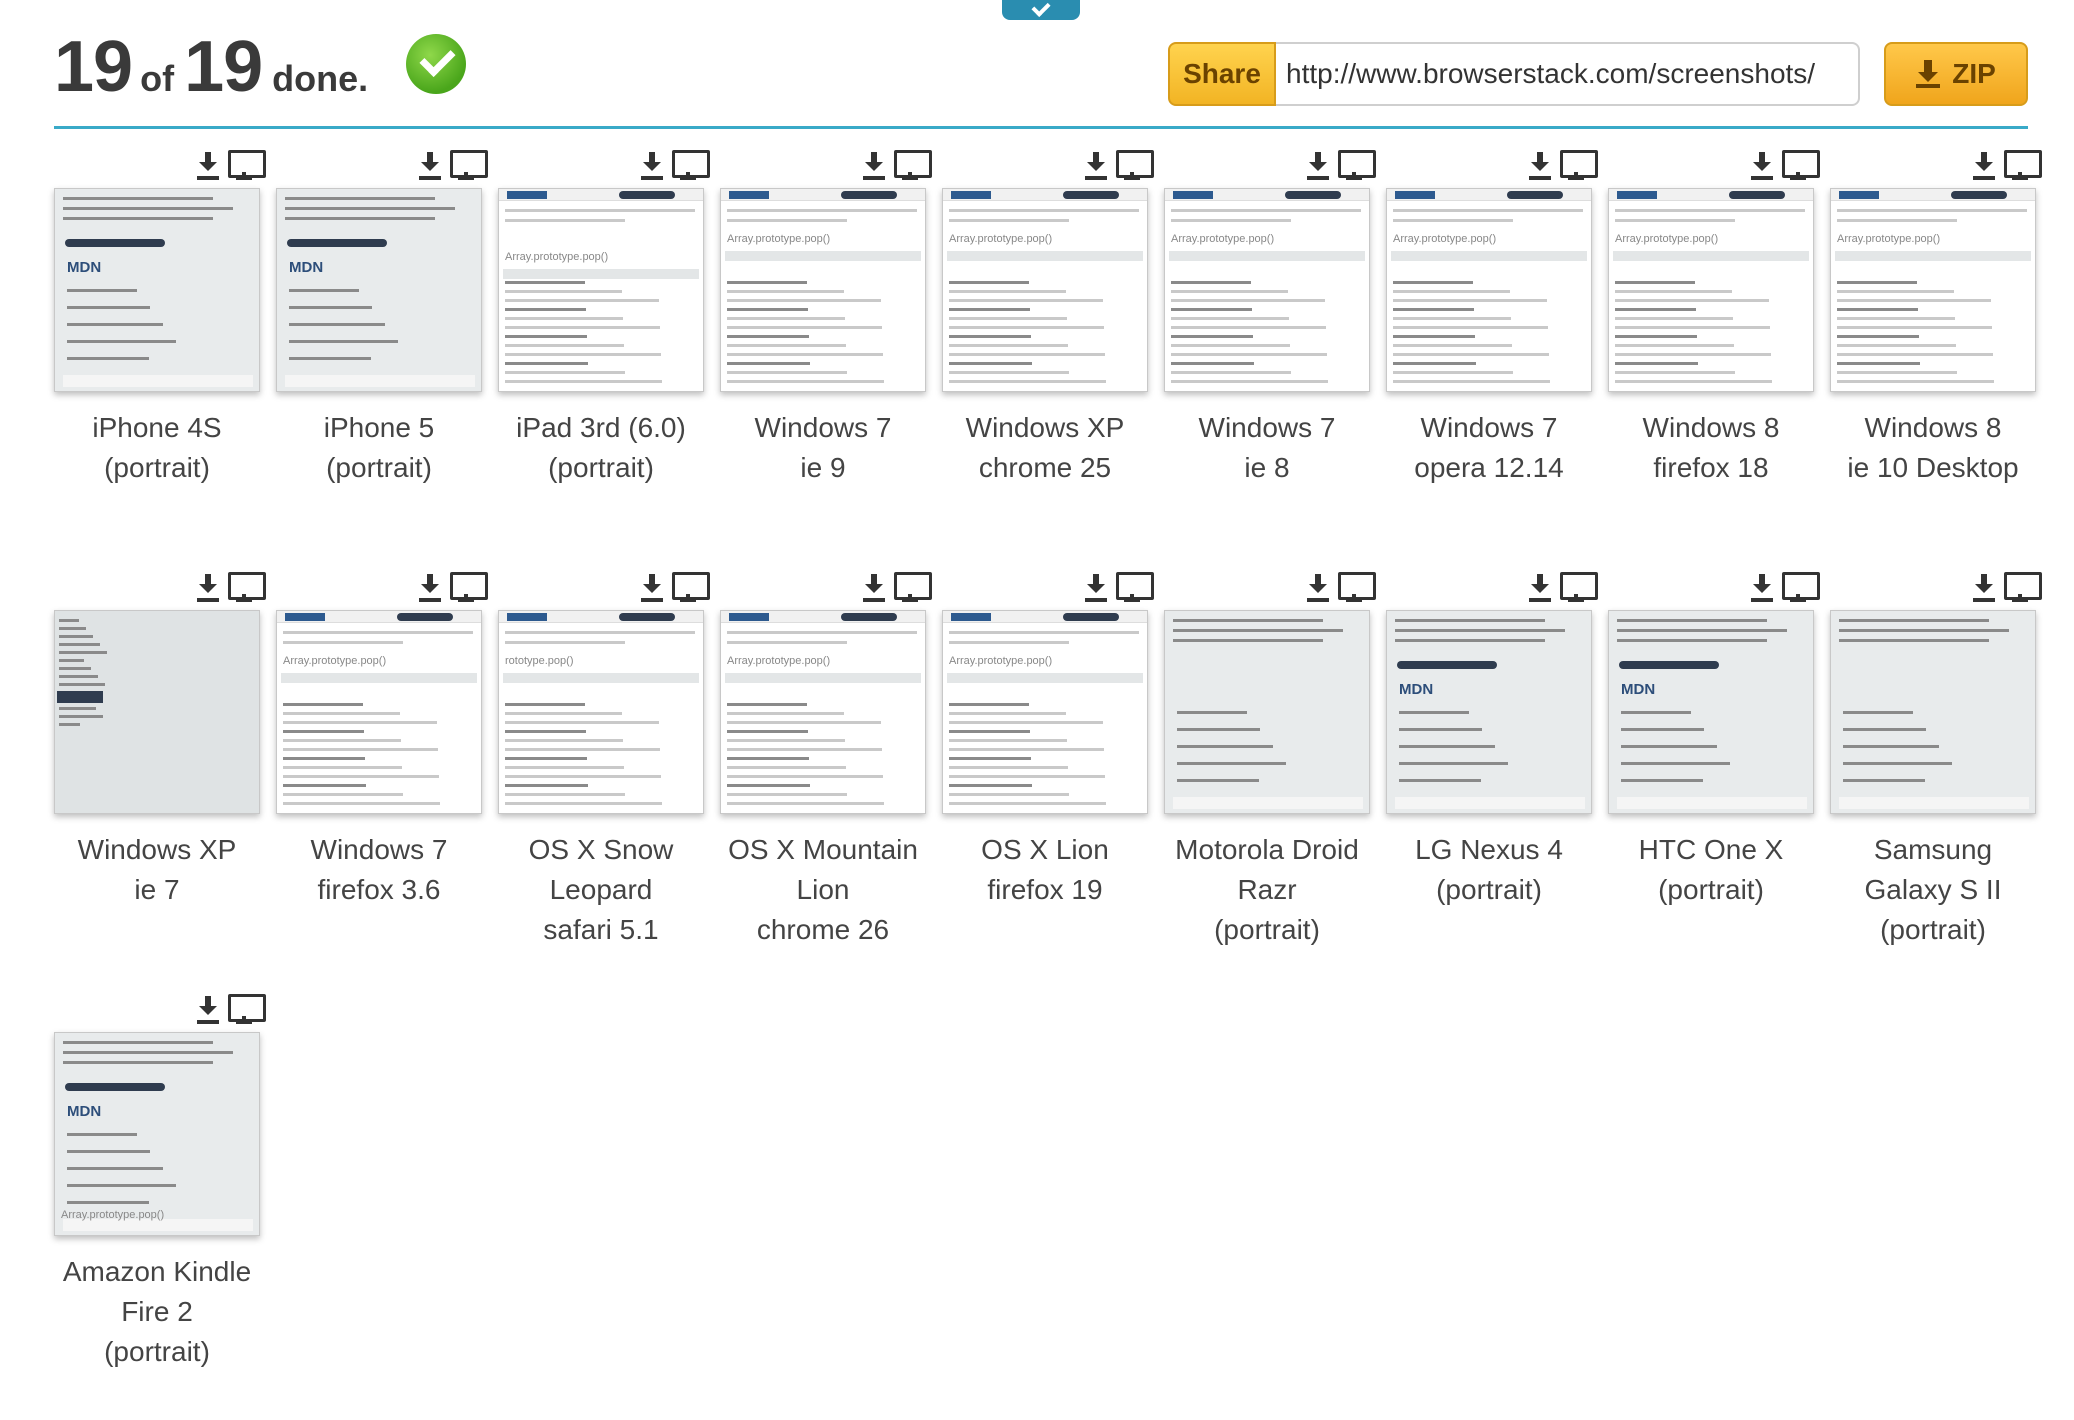 This screenshot has width=2074, height=1420. I want to click on page-heading: Array.prototype.pop(), so click(1445, 239).